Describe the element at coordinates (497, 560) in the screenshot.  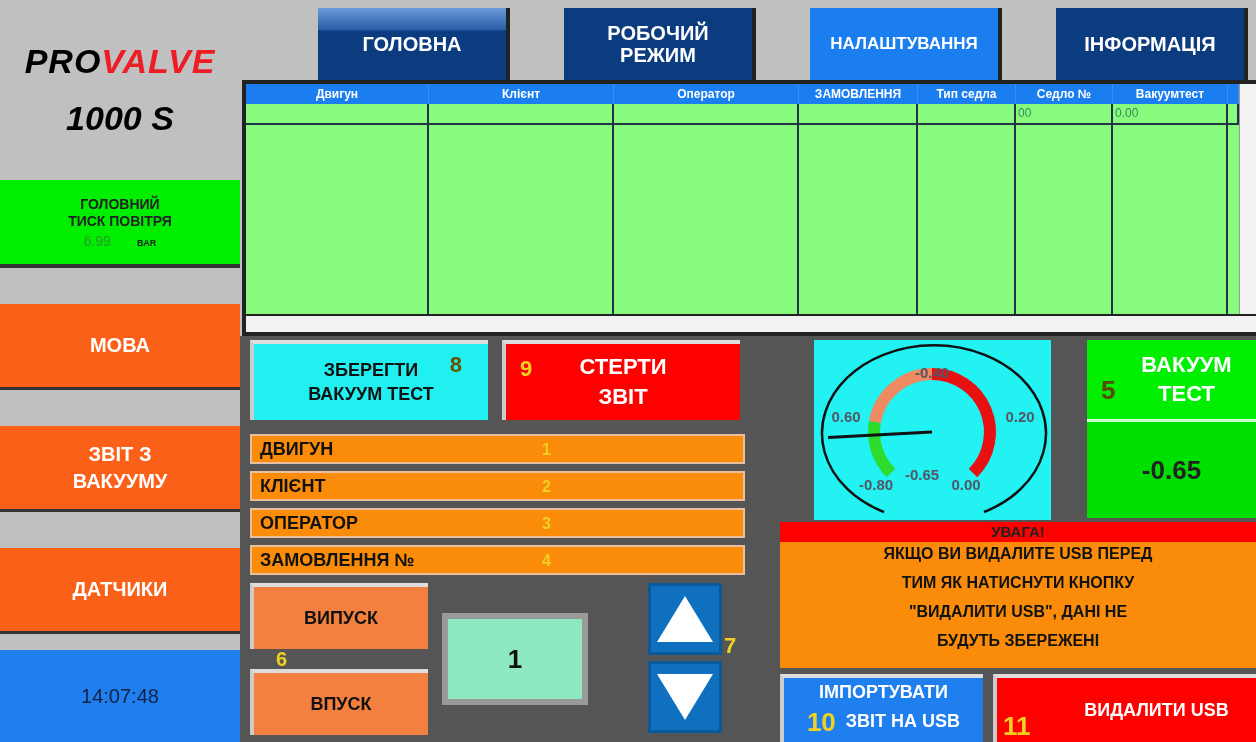
I see `input-field: ЗАМОВЛЕННЯ № 4` at that location.